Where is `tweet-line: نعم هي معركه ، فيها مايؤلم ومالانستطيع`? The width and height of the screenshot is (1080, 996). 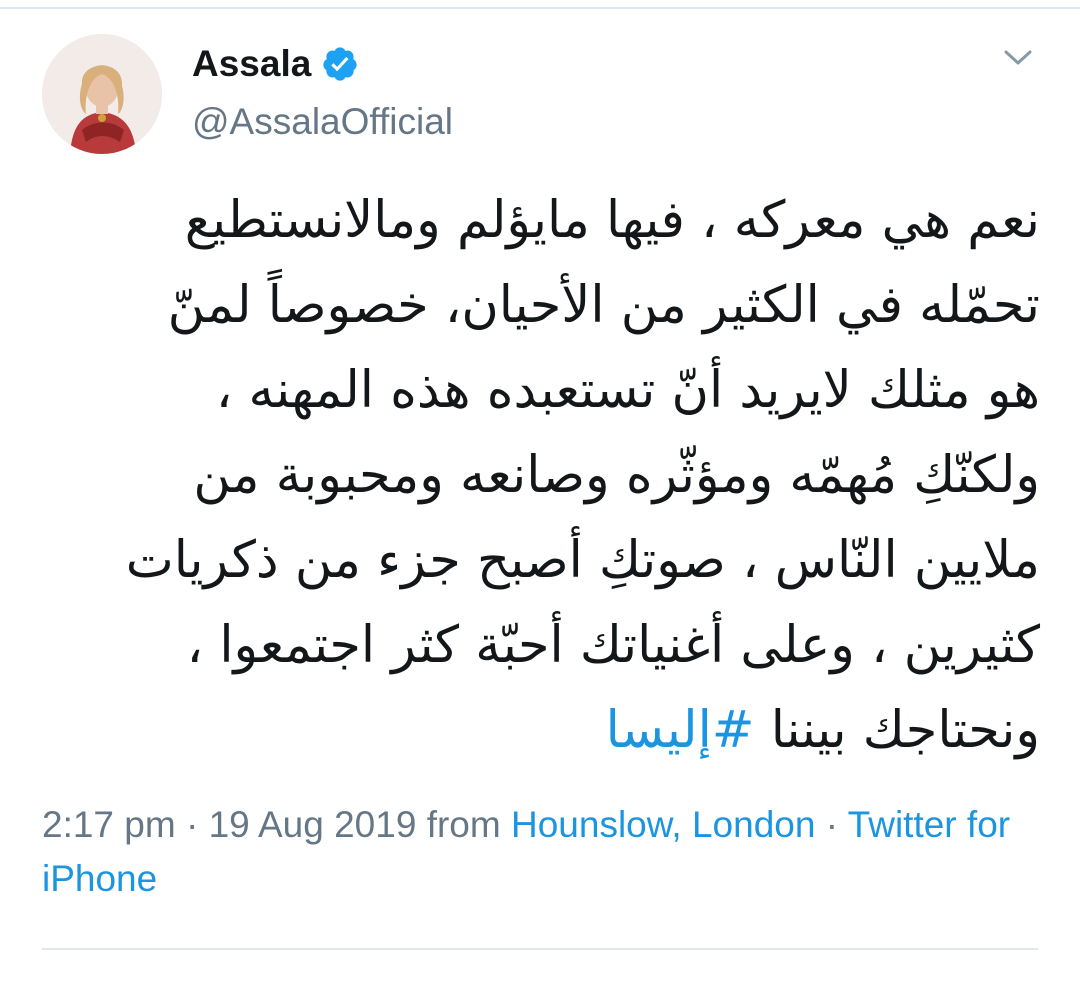
tweet-line: نعم هي معركه ، فيها مايؤلم ومالانستطيع is located at coordinates (612, 220).